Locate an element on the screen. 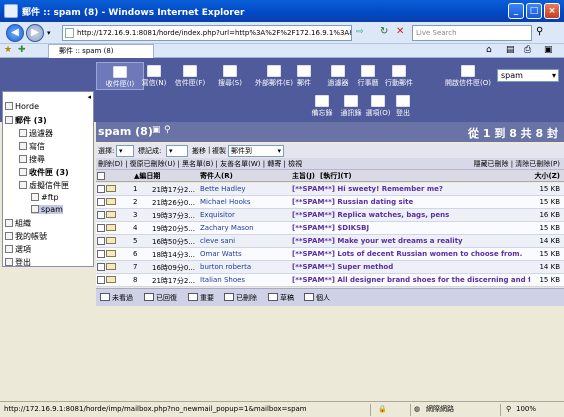  sidebar-item-ftp: #ftp is located at coordinates (45, 197).